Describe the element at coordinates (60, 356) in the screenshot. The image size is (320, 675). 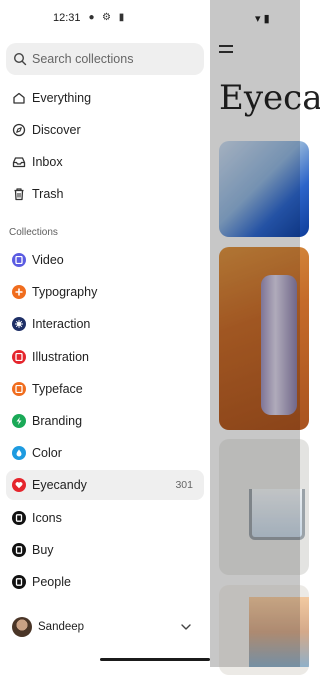
I see `collection-label: Illustration` at that location.